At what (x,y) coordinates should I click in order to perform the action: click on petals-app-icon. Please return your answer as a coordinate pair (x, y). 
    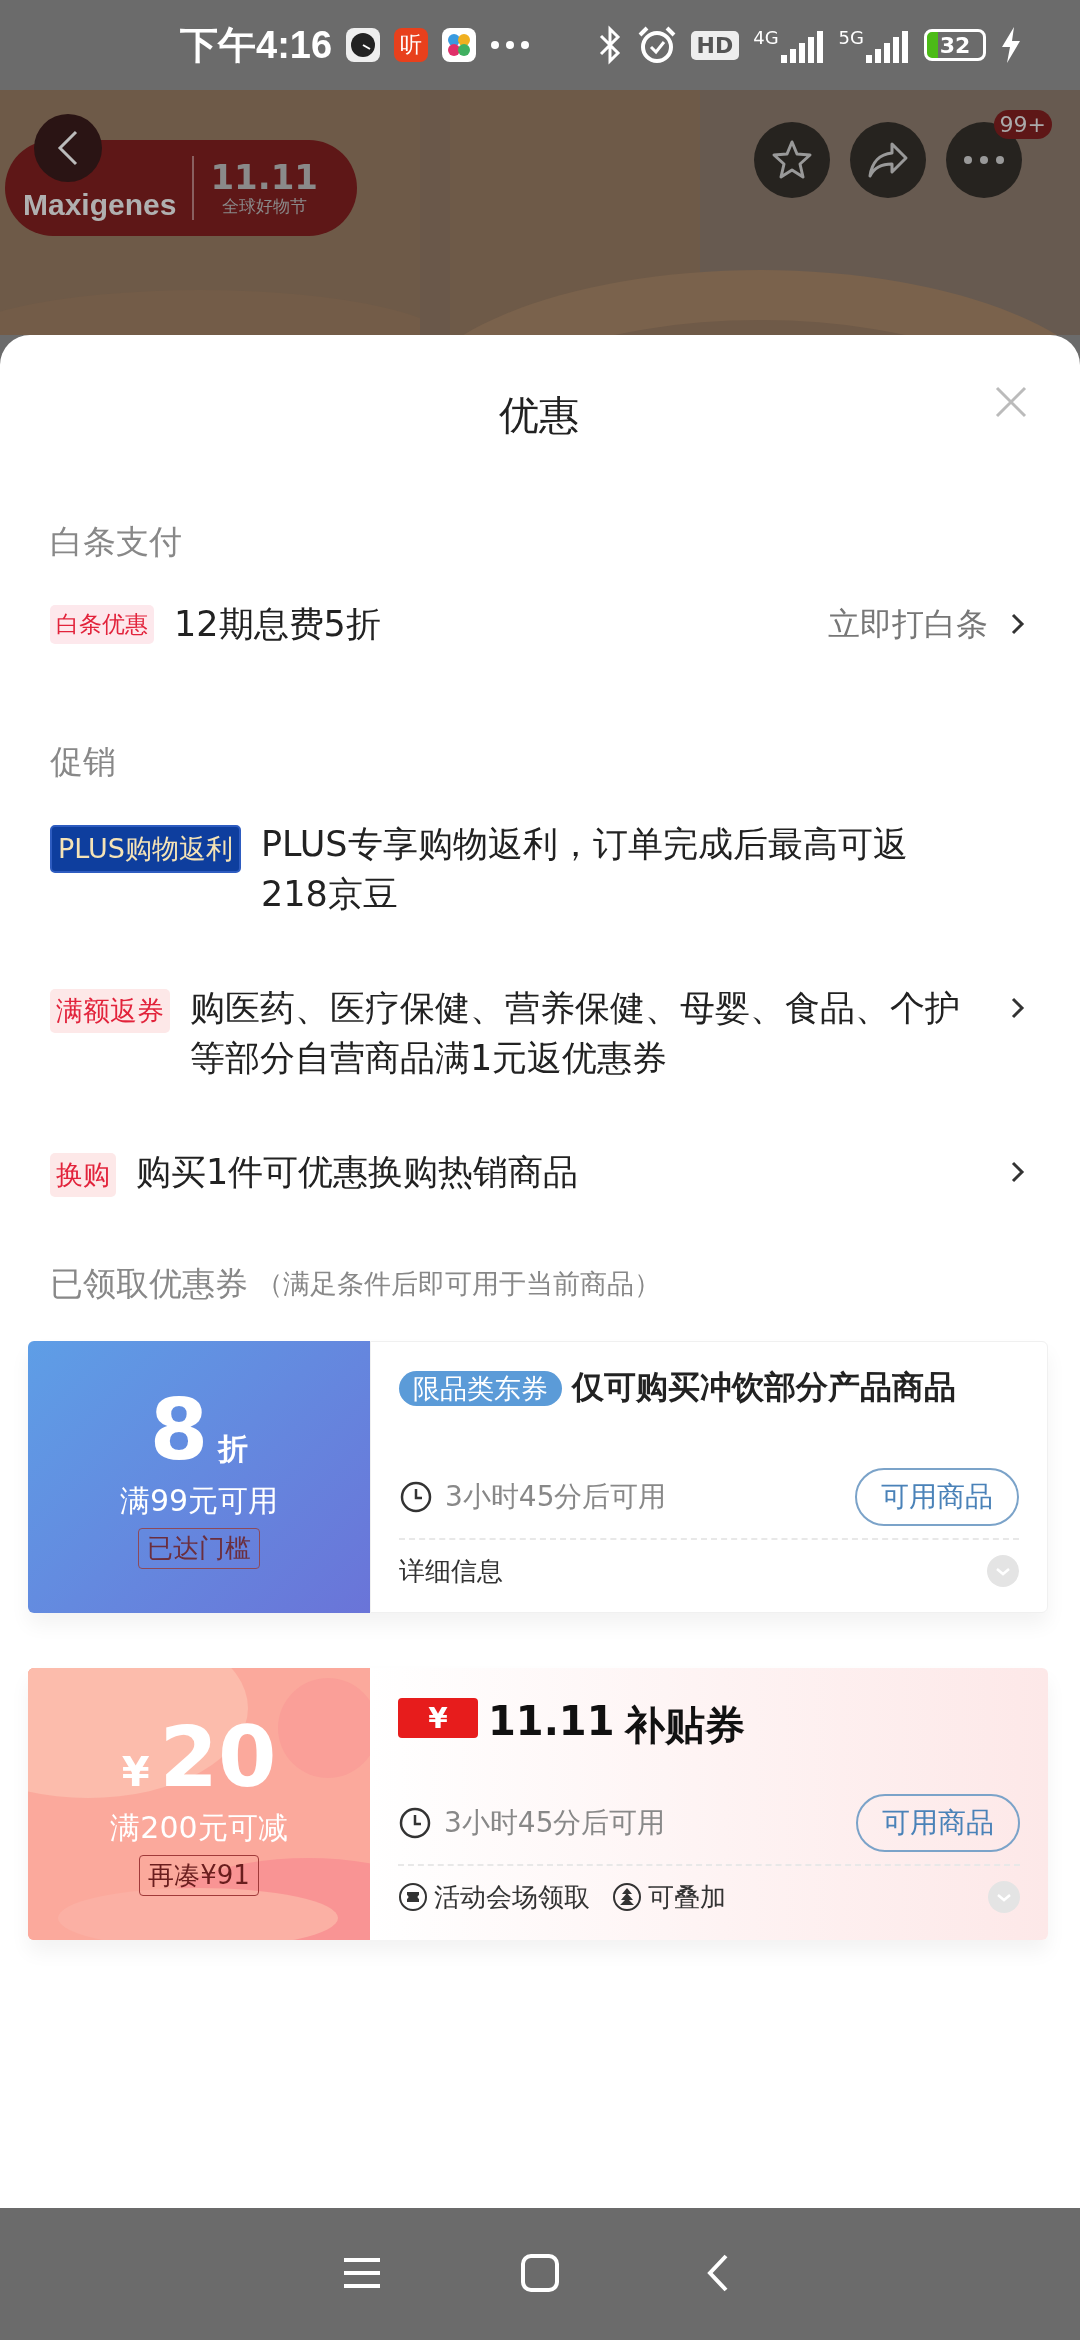
    Looking at the image, I should click on (459, 45).